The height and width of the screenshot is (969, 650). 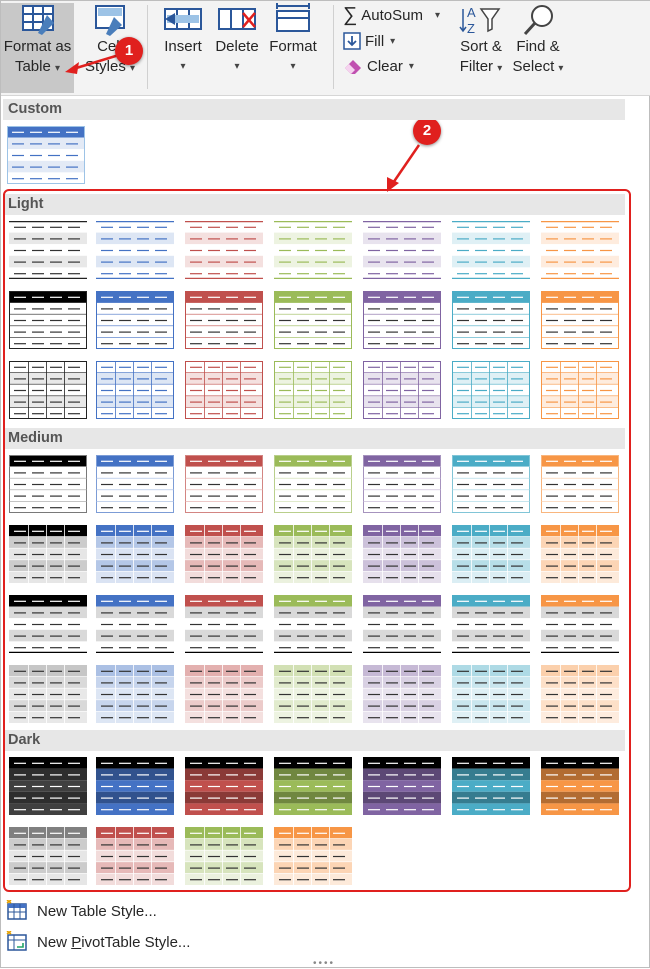 I want to click on new-table-style-icon, so click(x=16, y=910).